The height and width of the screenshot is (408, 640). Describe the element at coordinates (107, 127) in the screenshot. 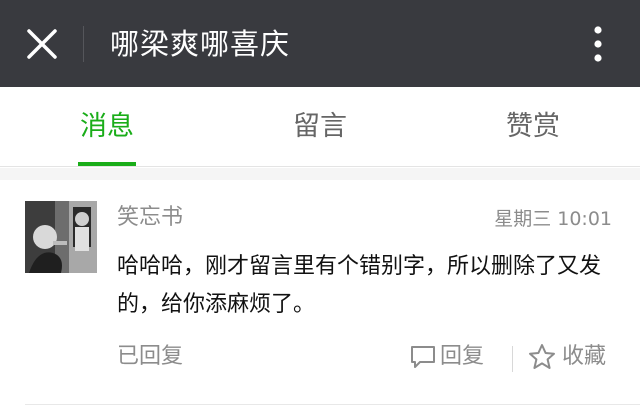

I see `tab-messages: 消息` at that location.